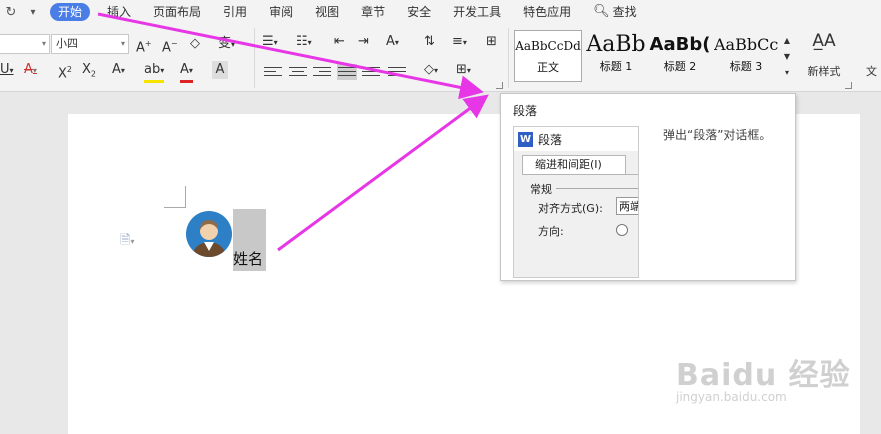 This screenshot has height=434, width=881. Describe the element at coordinates (383, 173) in the screenshot. I see `arrow-from-name` at that location.